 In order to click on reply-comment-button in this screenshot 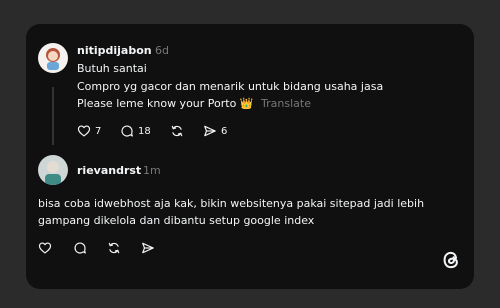, I will do `click(80, 248)`.